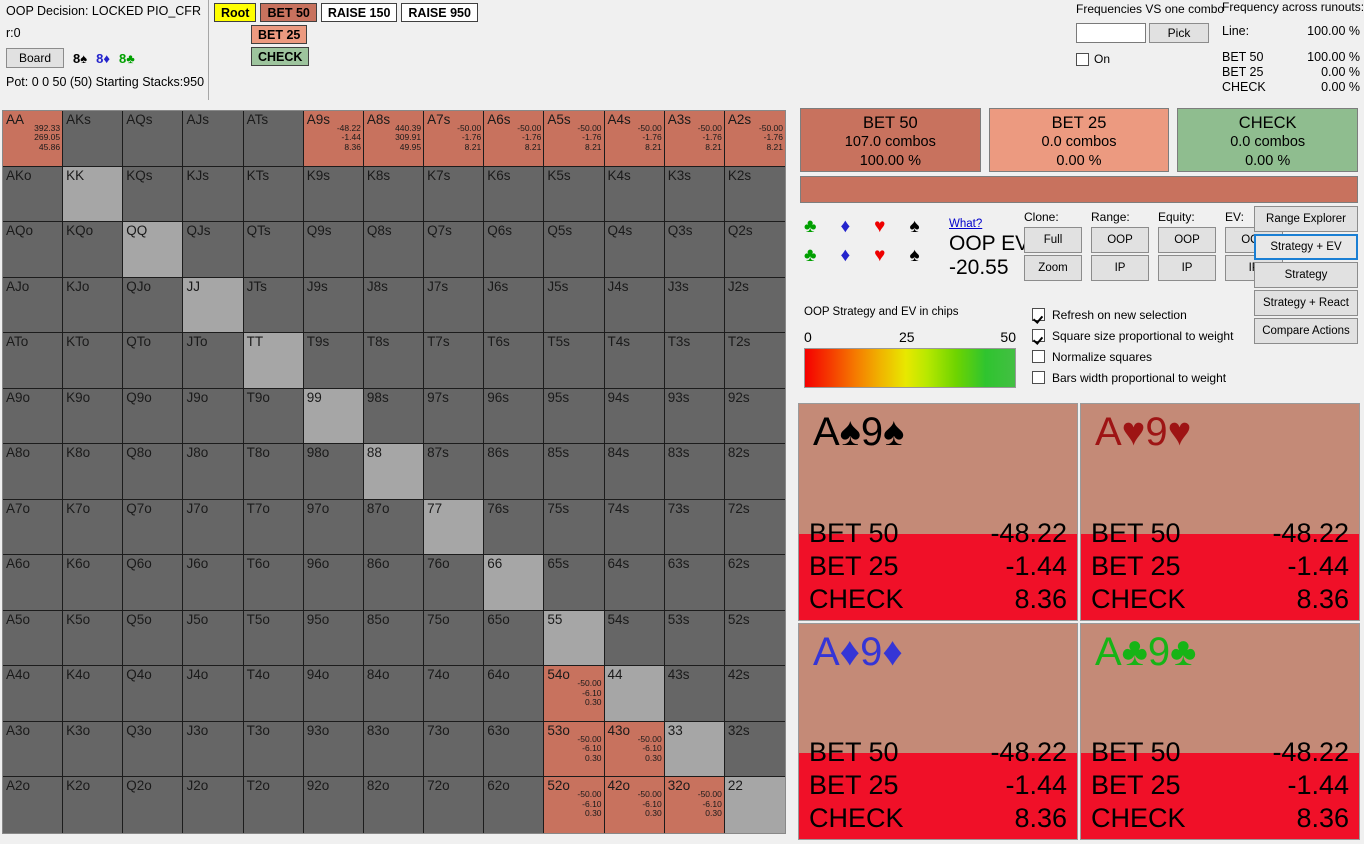 The height and width of the screenshot is (844, 1364). I want to click on matrix-cell-J5o: J5o, so click(213, 638).